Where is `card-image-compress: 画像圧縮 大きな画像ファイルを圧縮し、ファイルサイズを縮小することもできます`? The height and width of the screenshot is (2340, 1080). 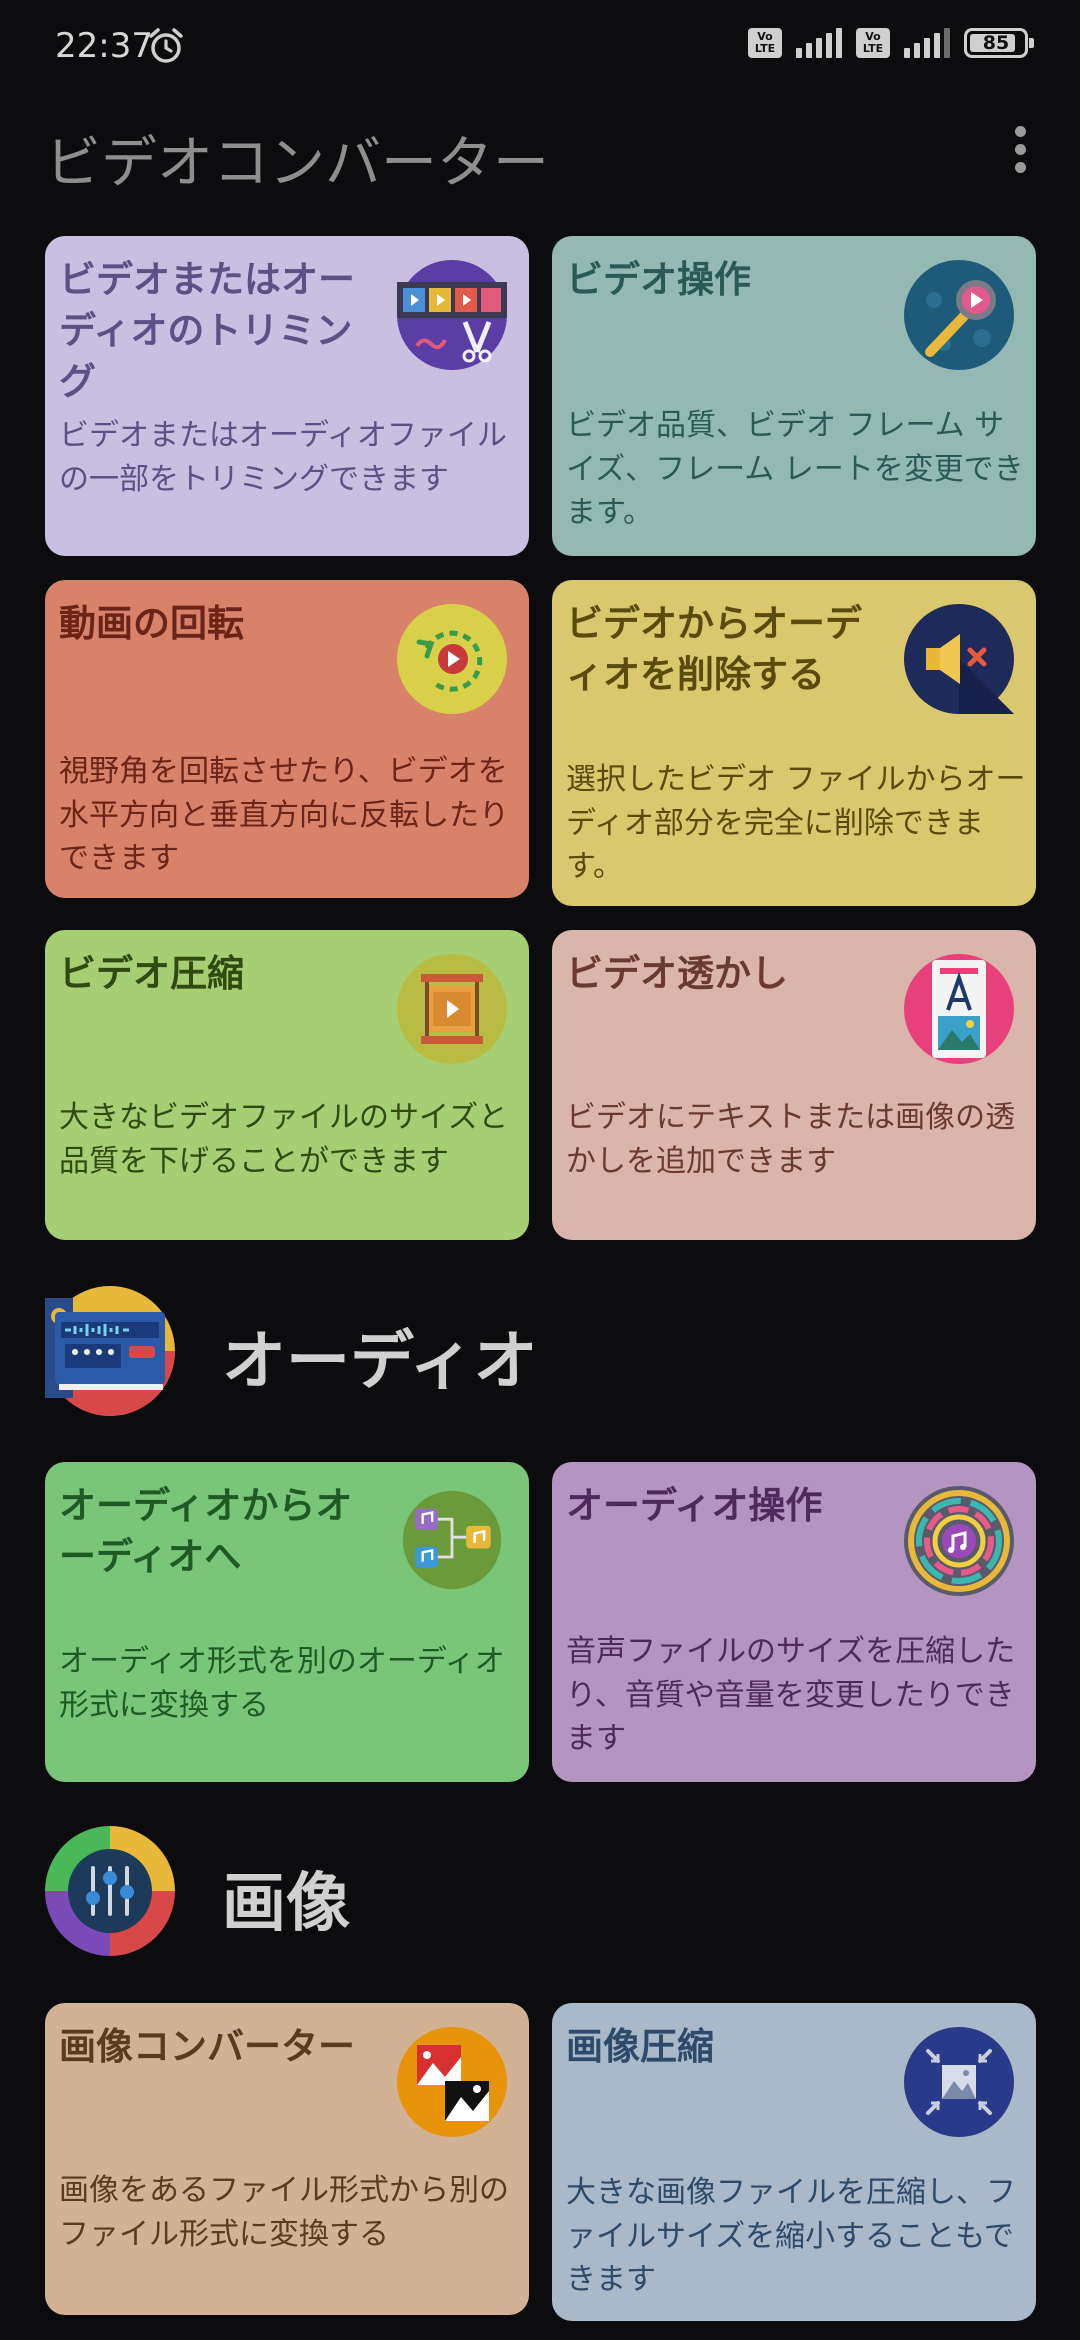
card-image-compress: 画像圧縮 大きな画像ファイルを圧縮し、ファイルサイズを縮小することもできます is located at coordinates (794, 2162).